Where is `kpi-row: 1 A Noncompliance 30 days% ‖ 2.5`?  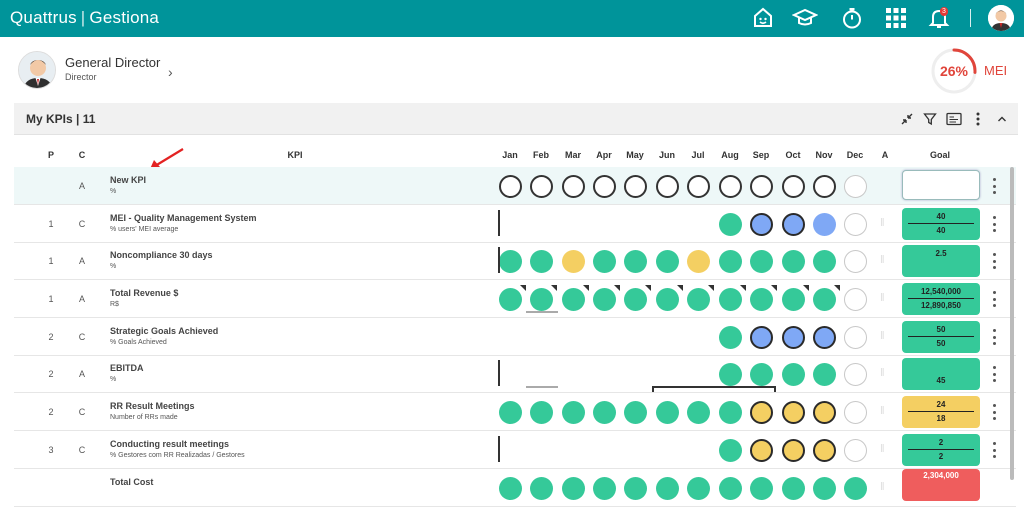
kpi-row: 1 A Noncompliance 30 days% ‖ 2.5 is located at coordinates (515, 261).